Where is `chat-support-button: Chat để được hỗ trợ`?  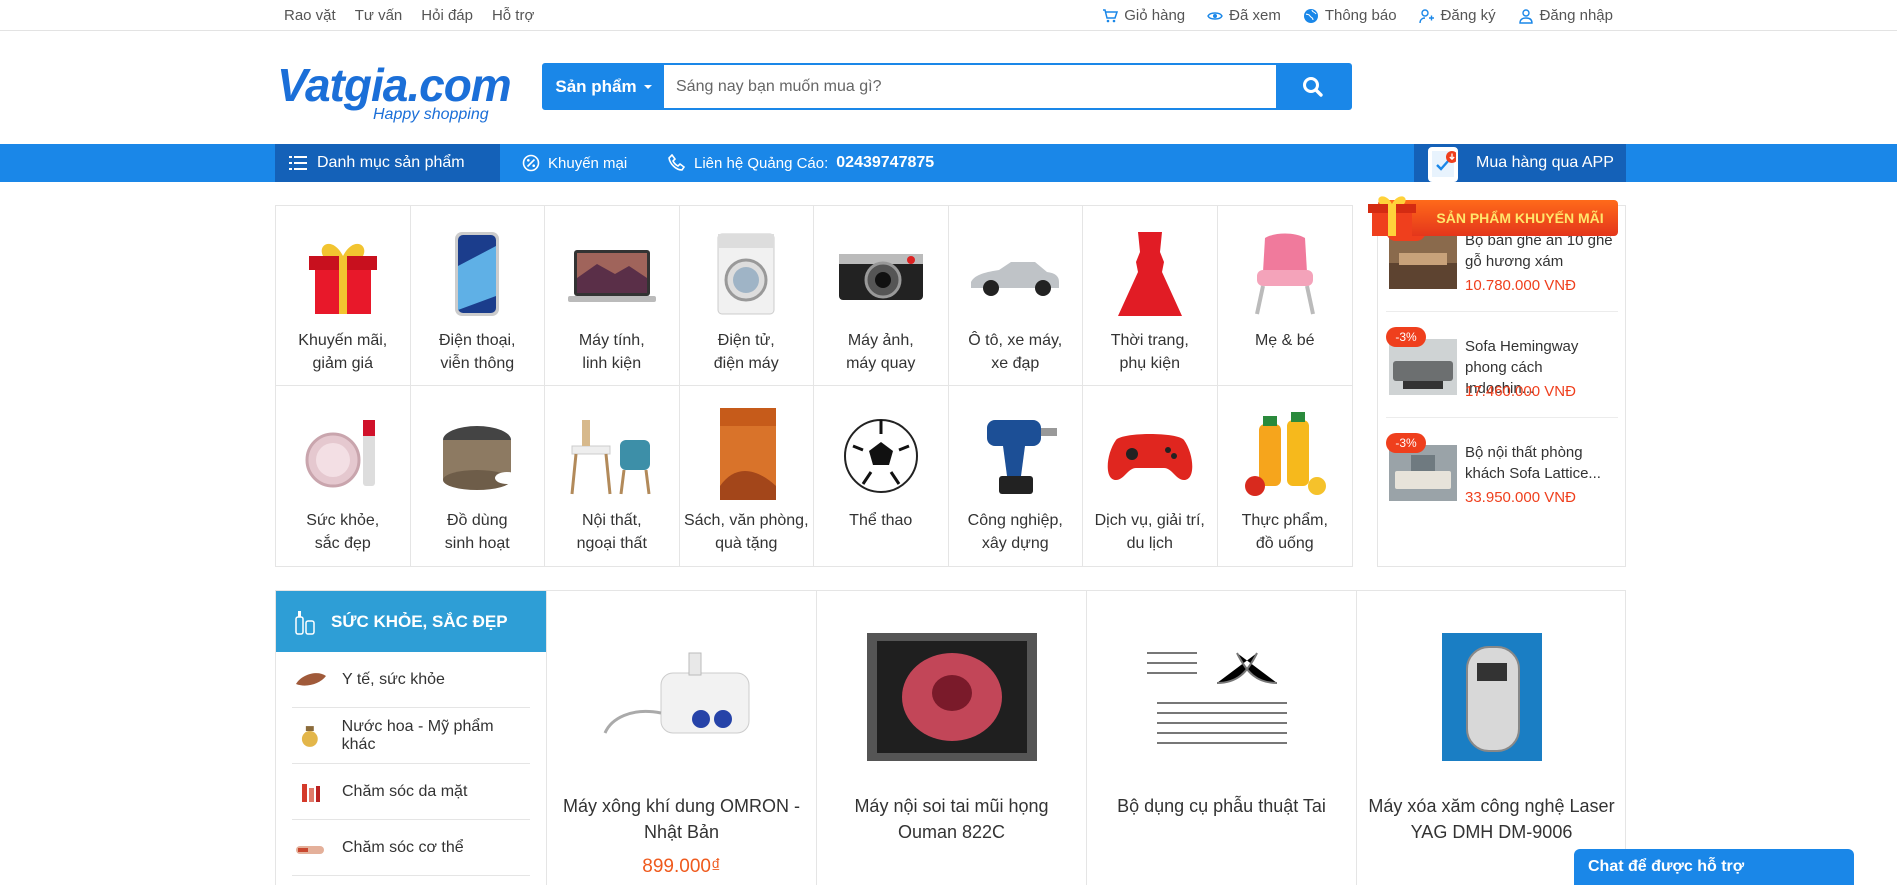
chat-support-button: Chat để được hỗ trợ is located at coordinates (1714, 867).